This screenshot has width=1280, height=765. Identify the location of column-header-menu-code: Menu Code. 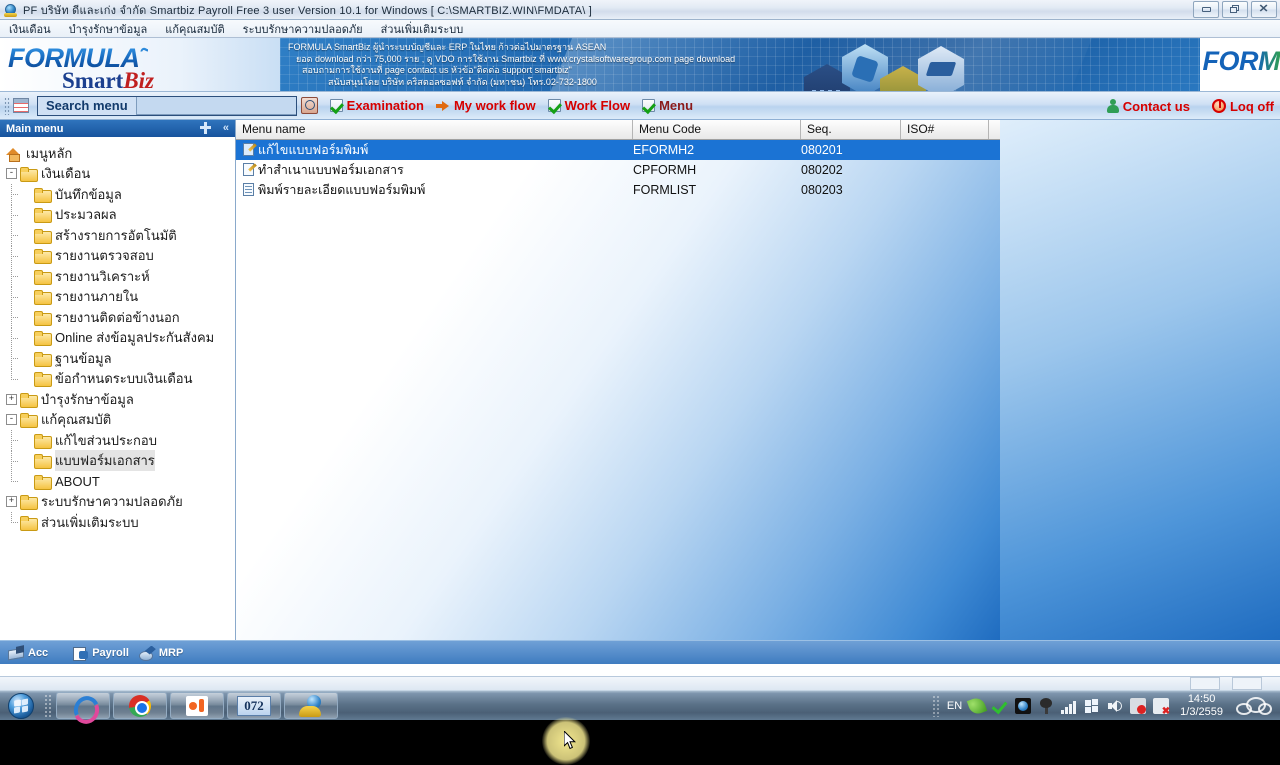
(717, 129).